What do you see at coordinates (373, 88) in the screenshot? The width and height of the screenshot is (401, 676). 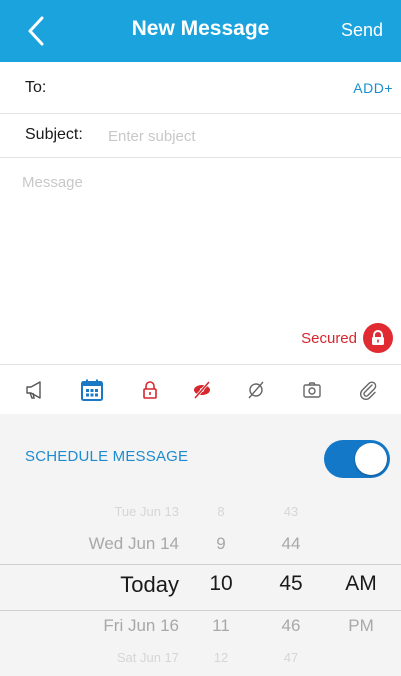 I see `add-recipient-button: ADD+` at bounding box center [373, 88].